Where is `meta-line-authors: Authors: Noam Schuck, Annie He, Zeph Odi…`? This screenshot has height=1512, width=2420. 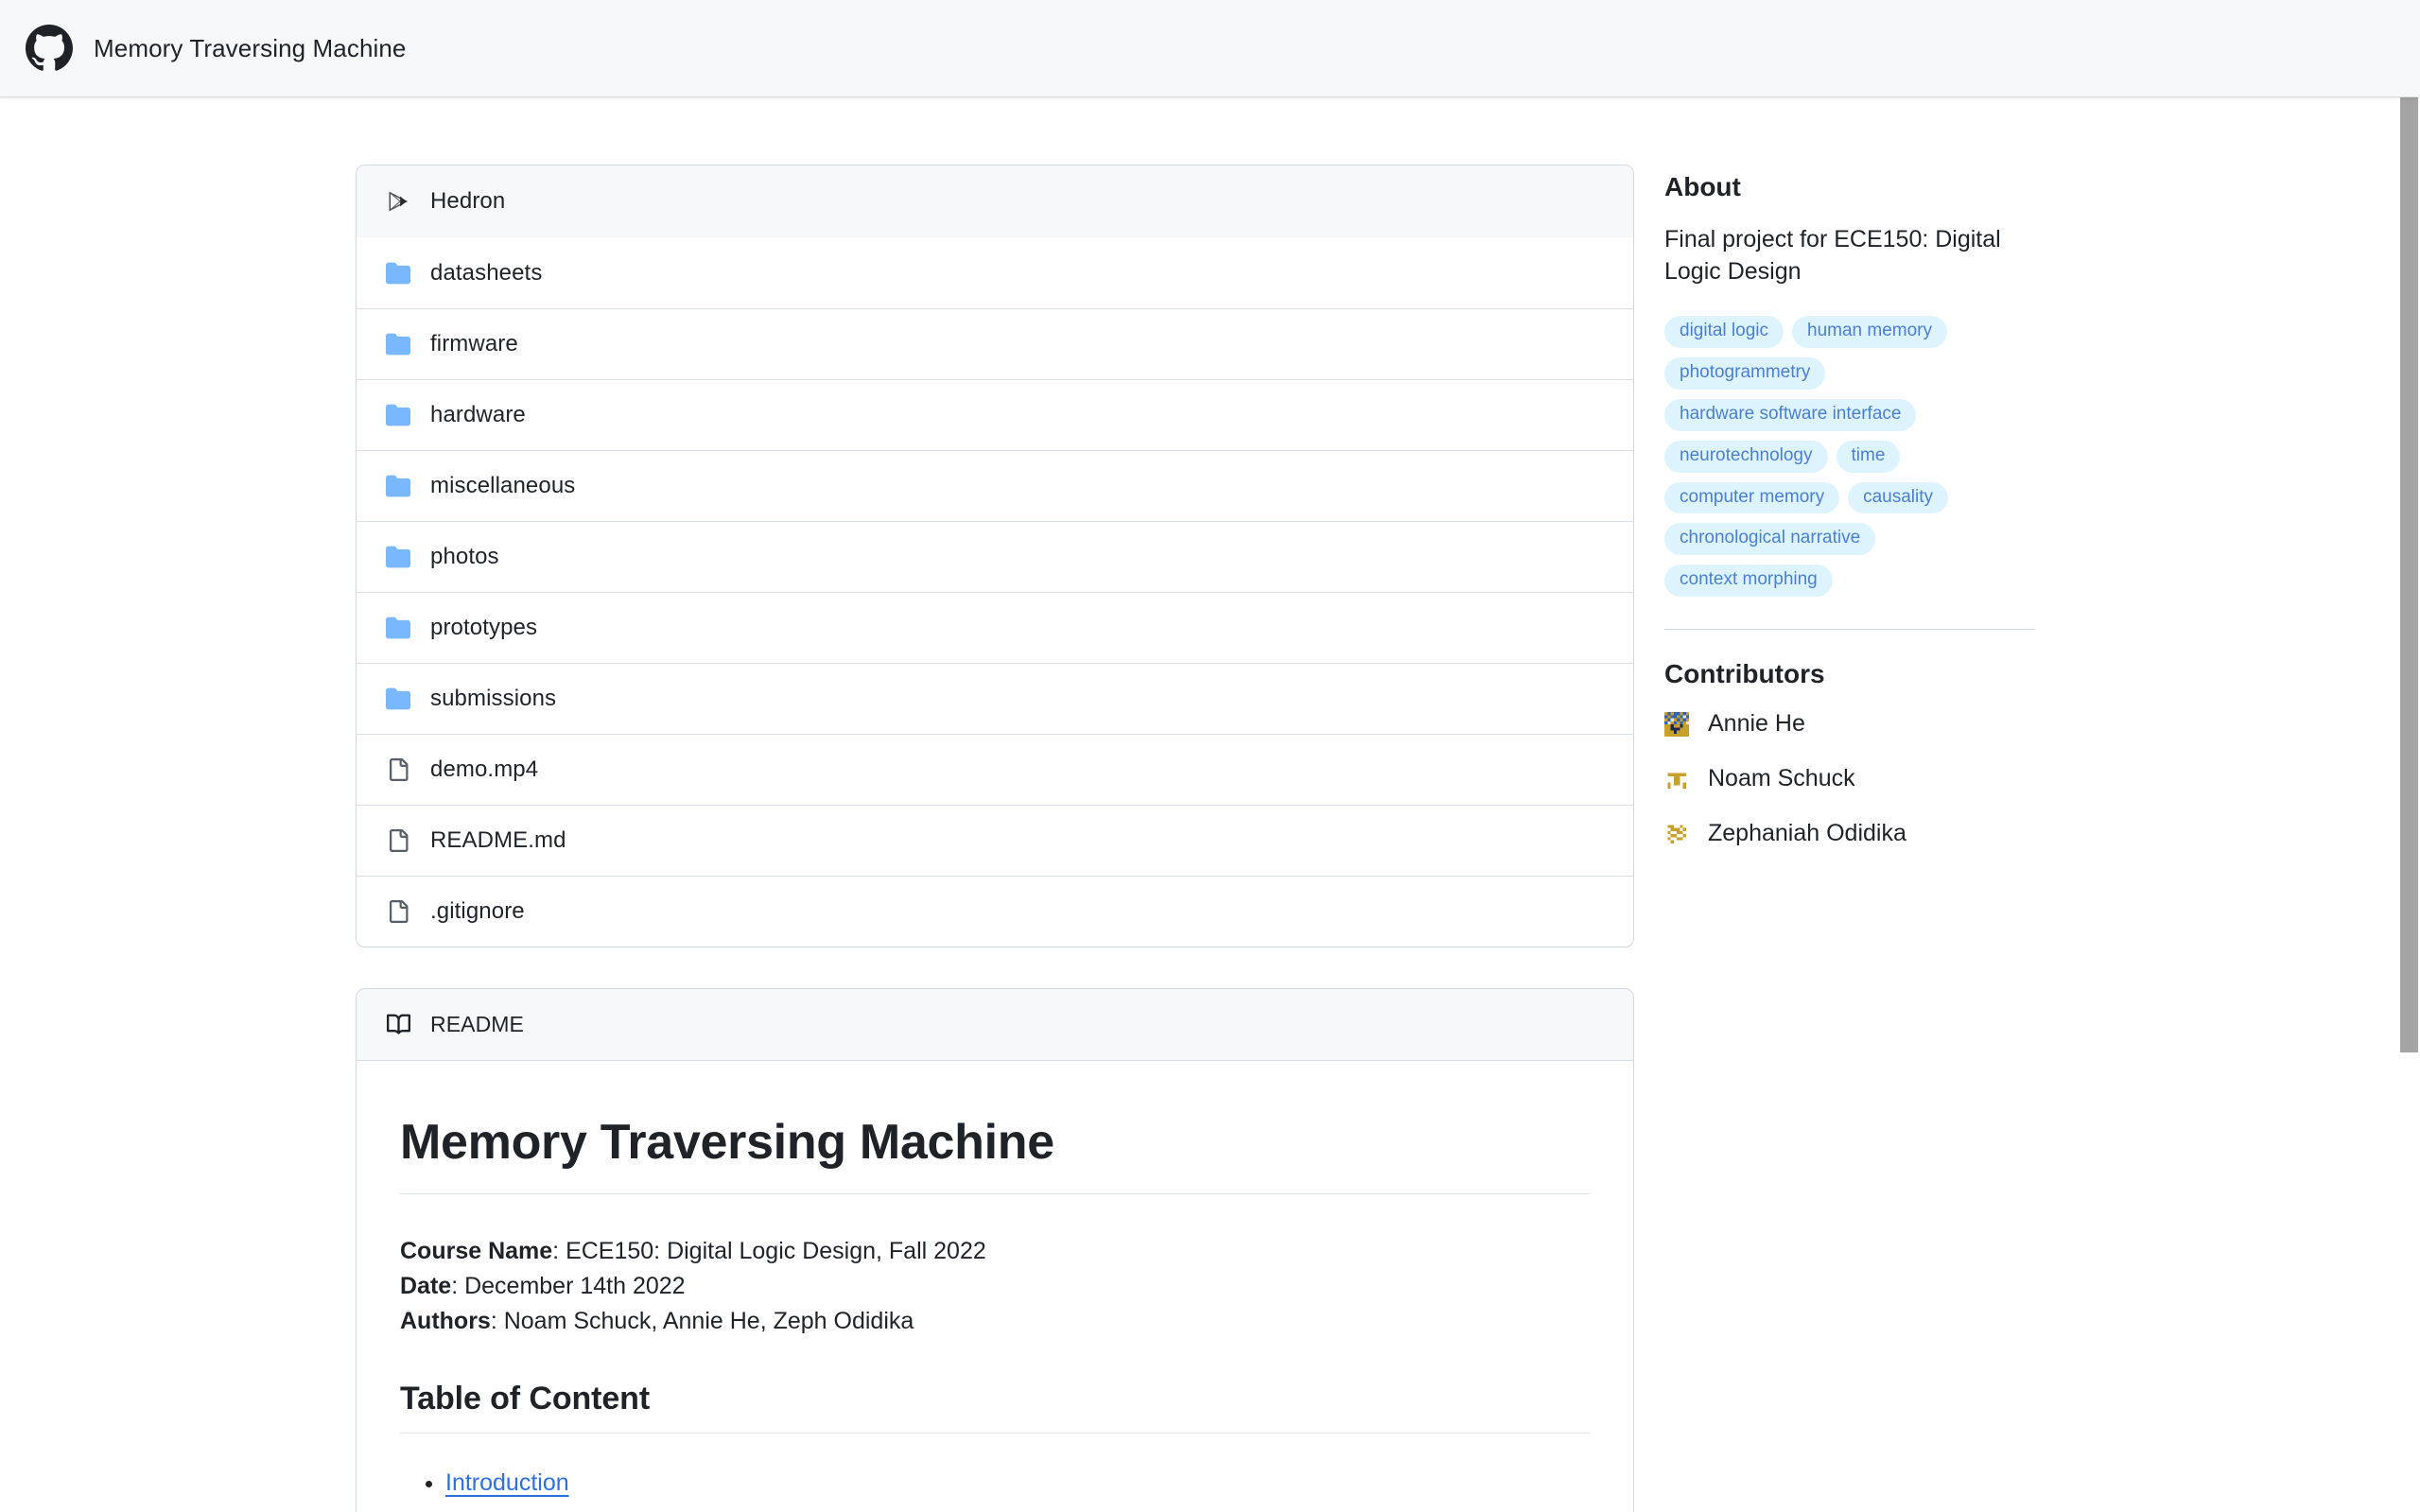
meta-line-authors: Authors: Noam Schuck, Annie He, Zeph Odi… is located at coordinates (995, 1322).